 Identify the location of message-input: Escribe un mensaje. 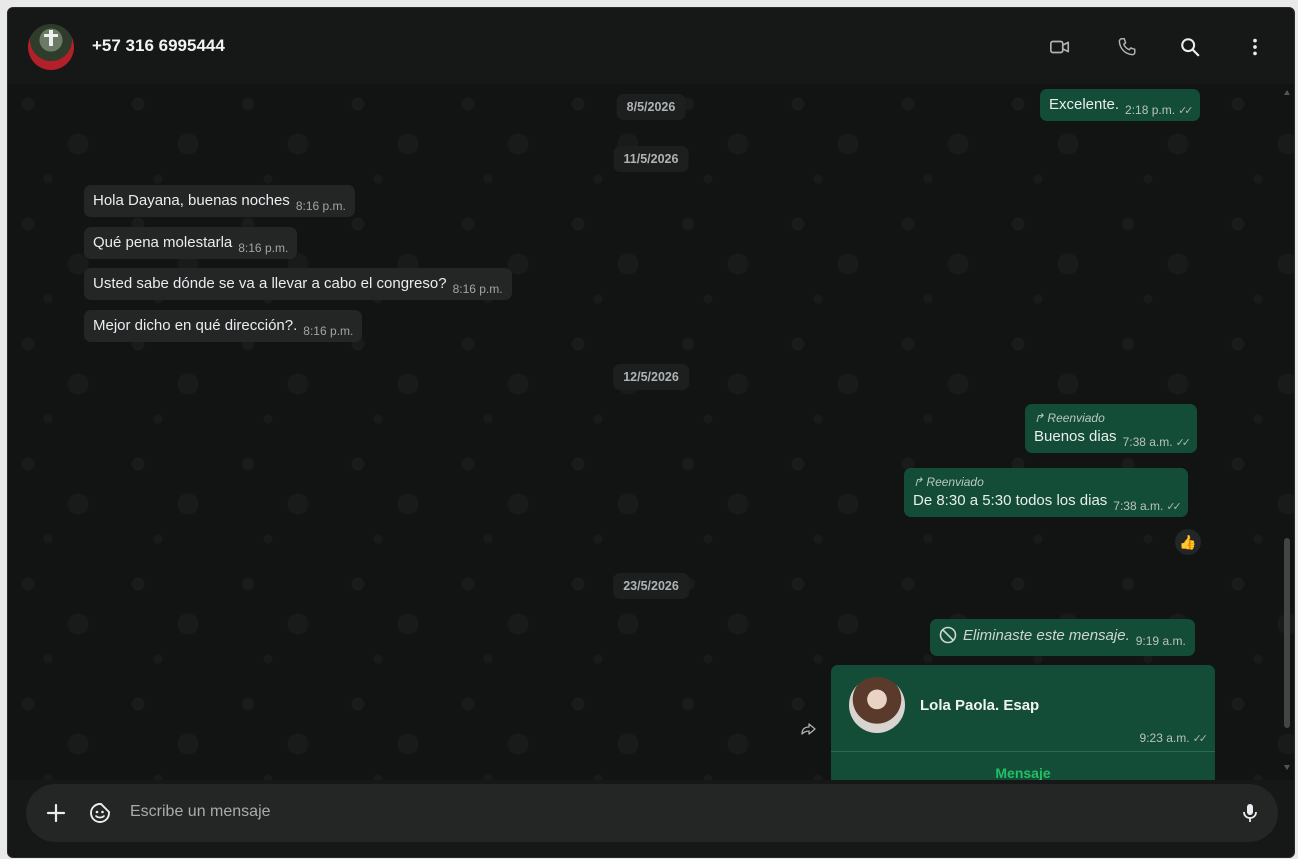
(200, 812).